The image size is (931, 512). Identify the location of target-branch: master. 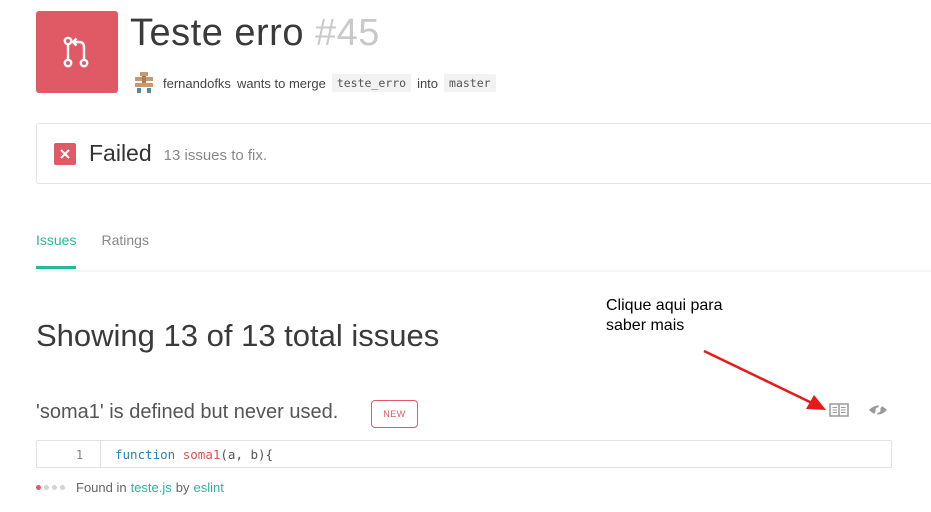
(470, 83).